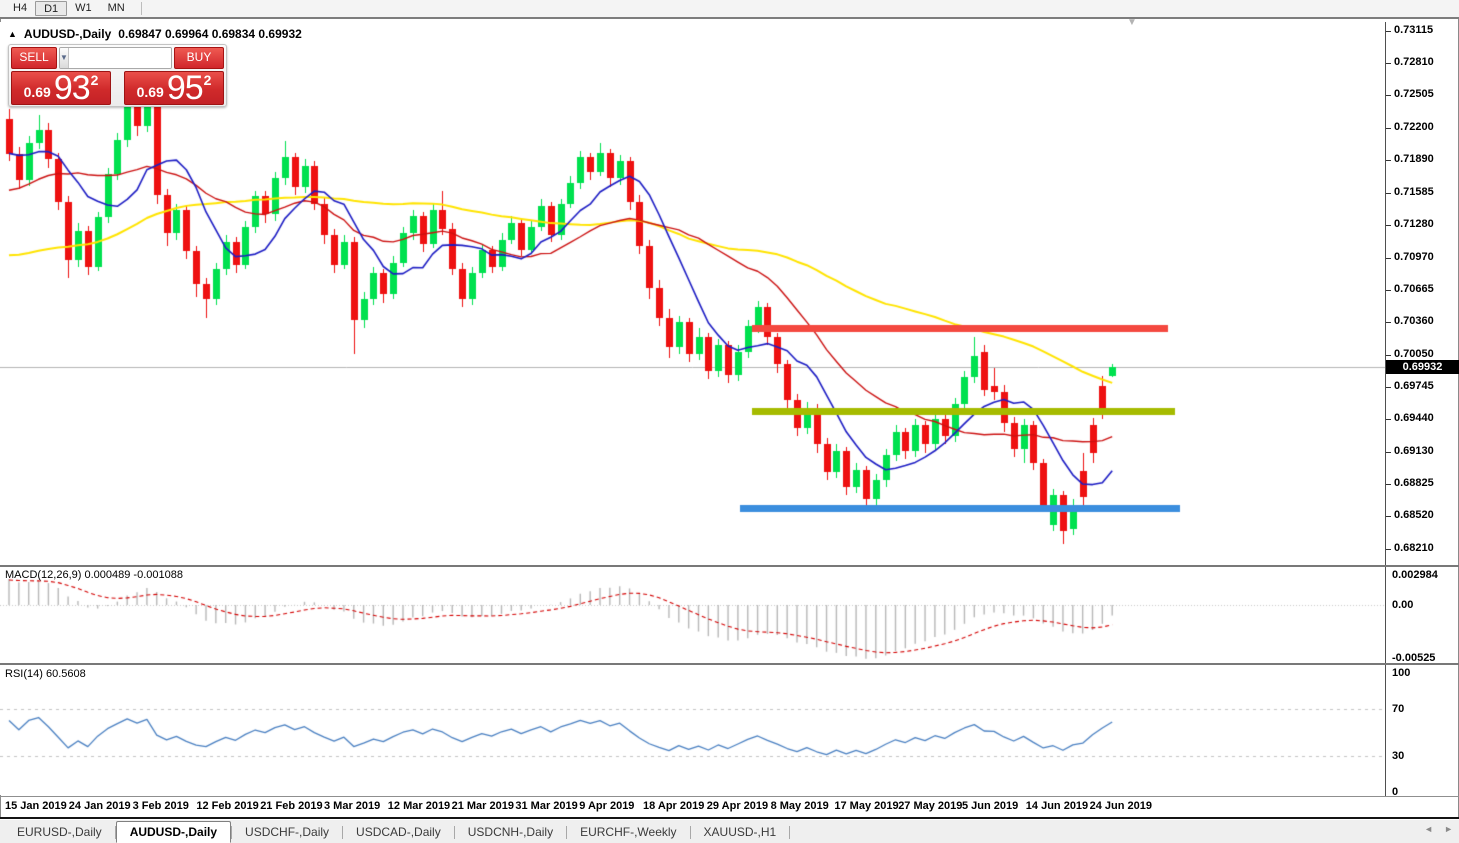 The width and height of the screenshot is (1459, 843). Describe the element at coordinates (1428, 829) in the screenshot. I see `tab-scroll-left-icon: ◄` at that location.